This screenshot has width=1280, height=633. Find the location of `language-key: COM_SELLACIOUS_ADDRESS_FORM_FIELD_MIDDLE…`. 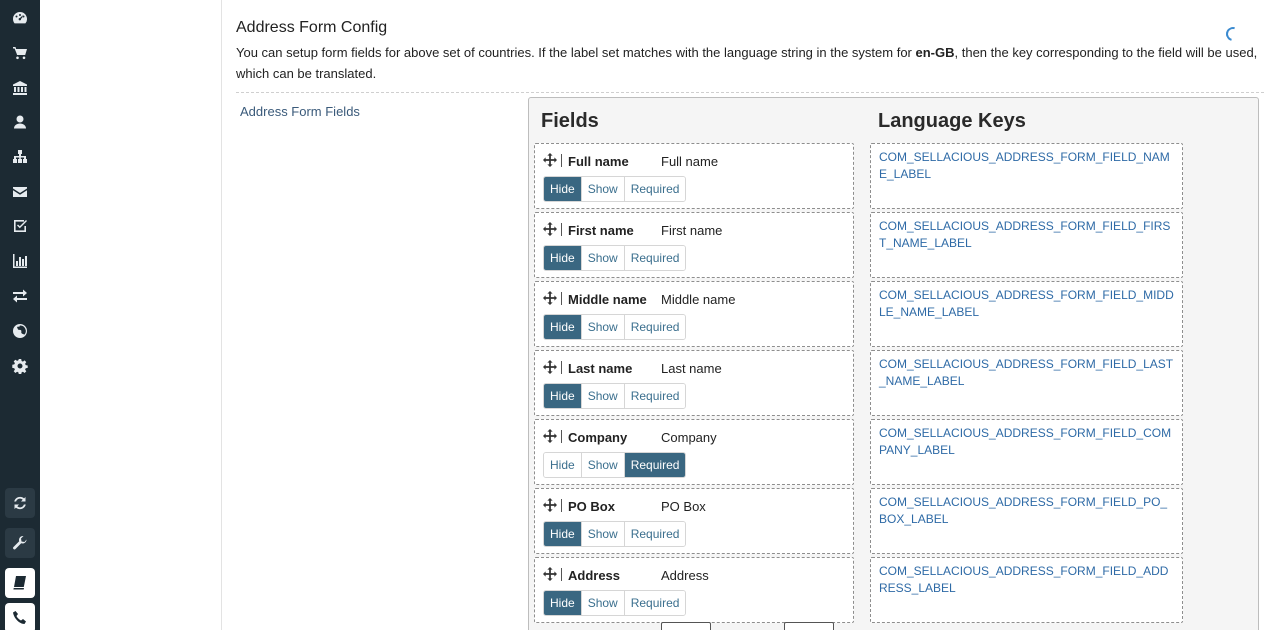

language-key: COM_SELLACIOUS_ADDRESS_FORM_FIELD_MIDDLE… is located at coordinates (1026, 314).